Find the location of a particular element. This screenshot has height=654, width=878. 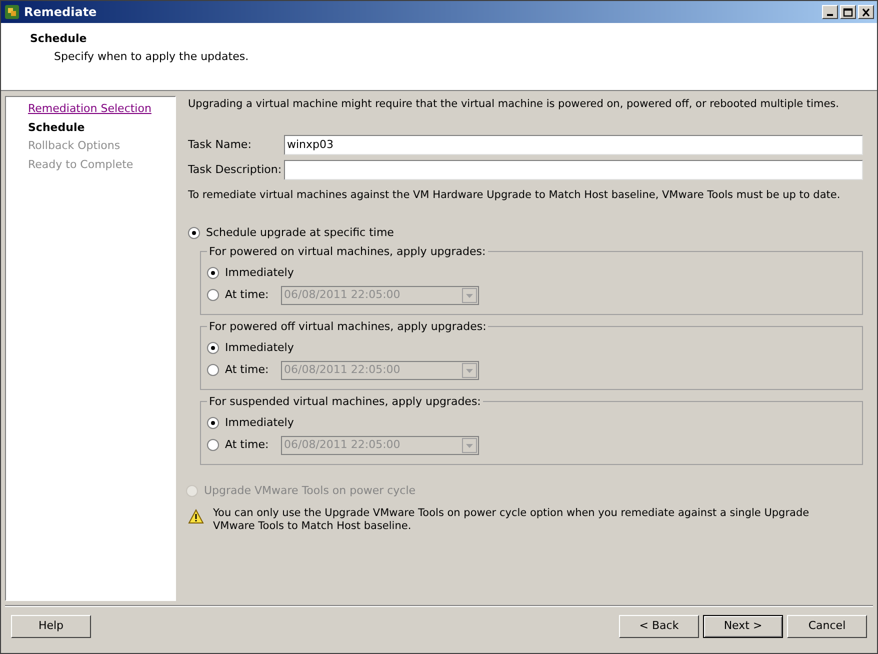

dialog-button: Cancel is located at coordinates (827, 626).